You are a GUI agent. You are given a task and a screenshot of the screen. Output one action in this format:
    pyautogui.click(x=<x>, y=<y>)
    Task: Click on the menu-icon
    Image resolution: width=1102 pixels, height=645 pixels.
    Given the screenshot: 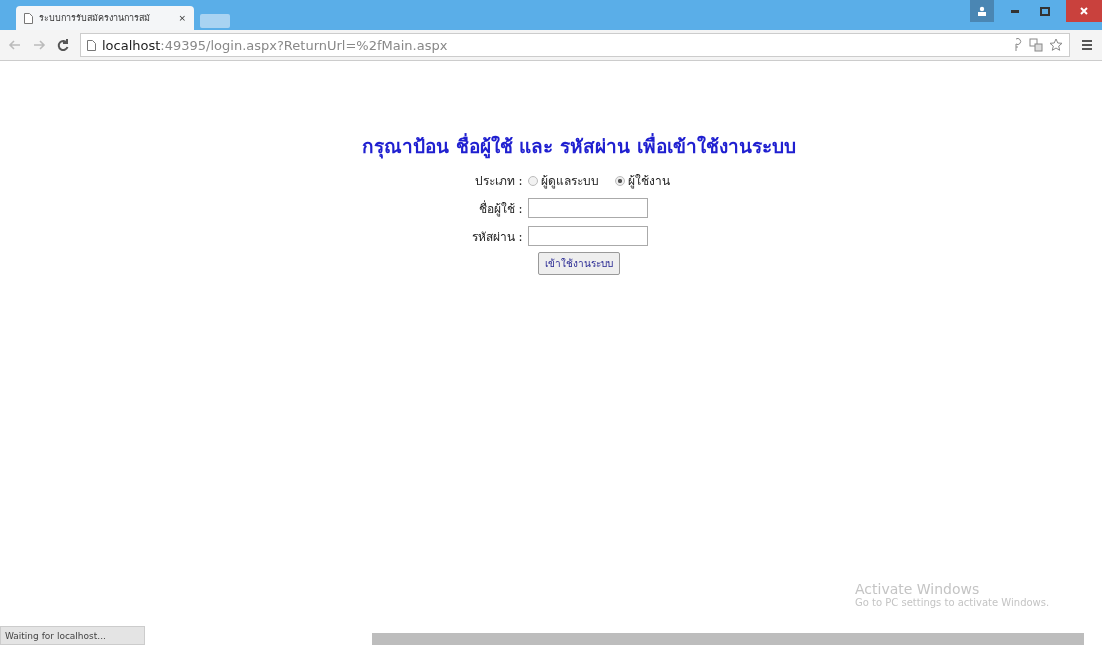 What is the action you would take?
    pyautogui.click(x=1087, y=45)
    